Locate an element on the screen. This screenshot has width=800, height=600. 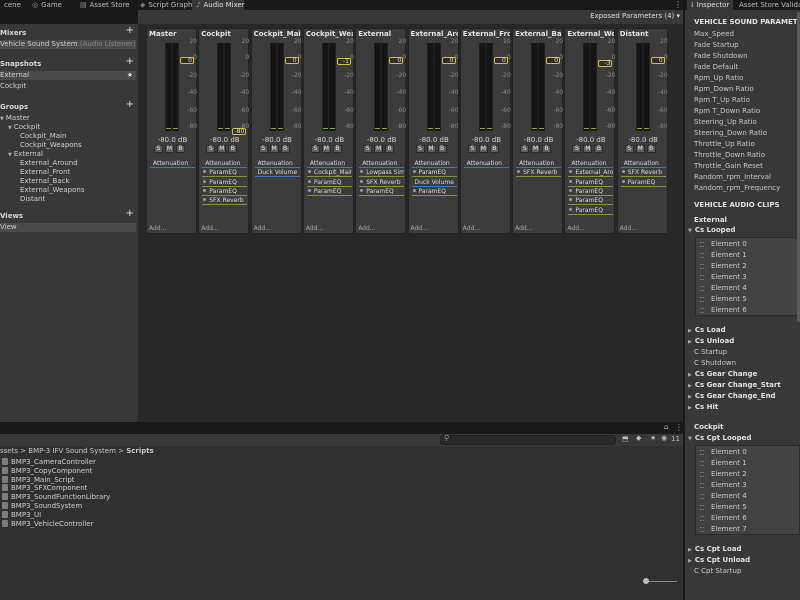
clip-foldout: C Shutdown is located at coordinates (715, 363).